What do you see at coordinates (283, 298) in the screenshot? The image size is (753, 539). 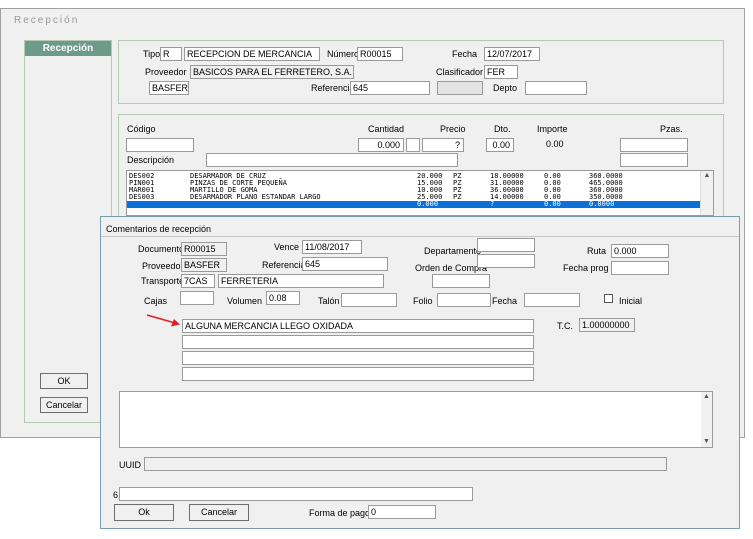 I see `volumen-field: 0.08` at bounding box center [283, 298].